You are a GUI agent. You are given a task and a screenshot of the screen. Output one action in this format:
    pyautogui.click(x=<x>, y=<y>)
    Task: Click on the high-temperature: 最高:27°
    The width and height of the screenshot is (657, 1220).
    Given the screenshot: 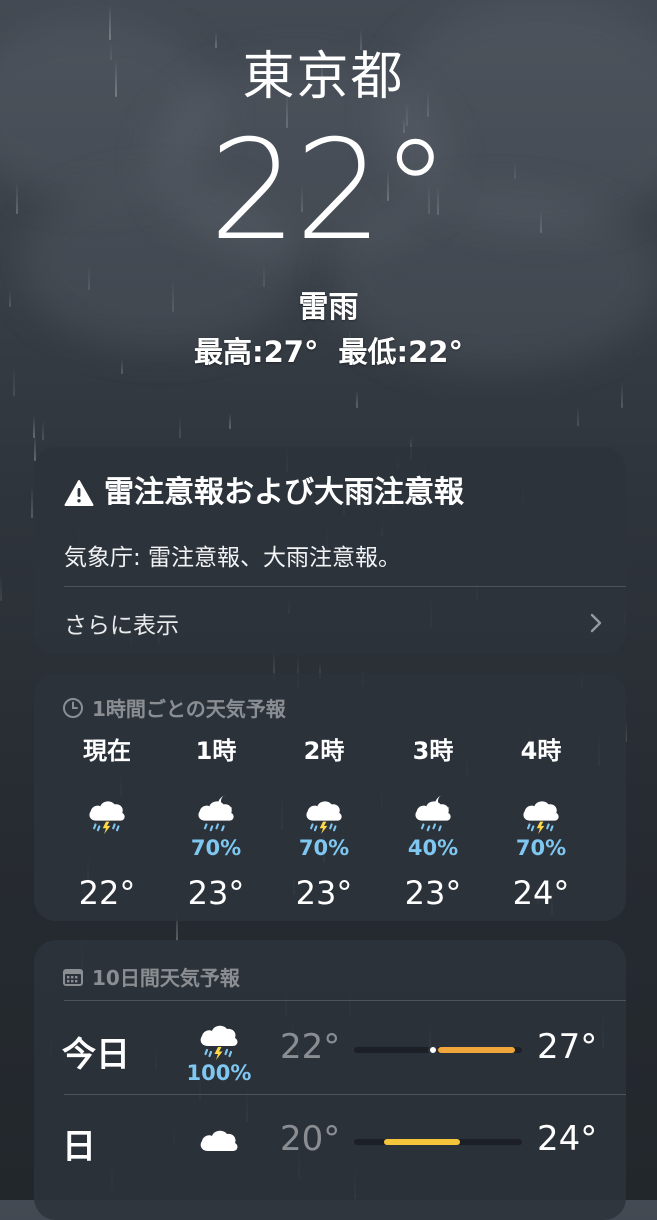 What is the action you would take?
    pyautogui.click(x=256, y=352)
    